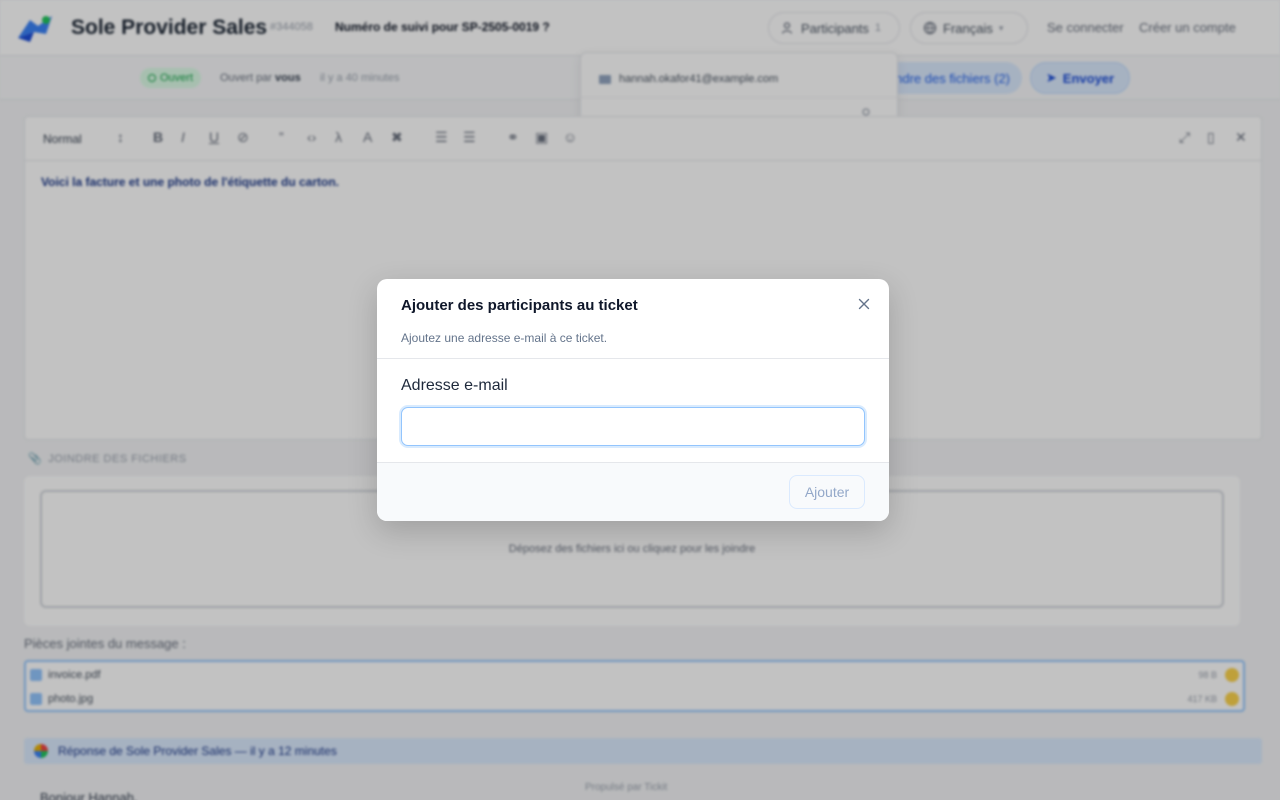 This screenshot has width=1280, height=800. I want to click on modal-divider, so click(633, 358).